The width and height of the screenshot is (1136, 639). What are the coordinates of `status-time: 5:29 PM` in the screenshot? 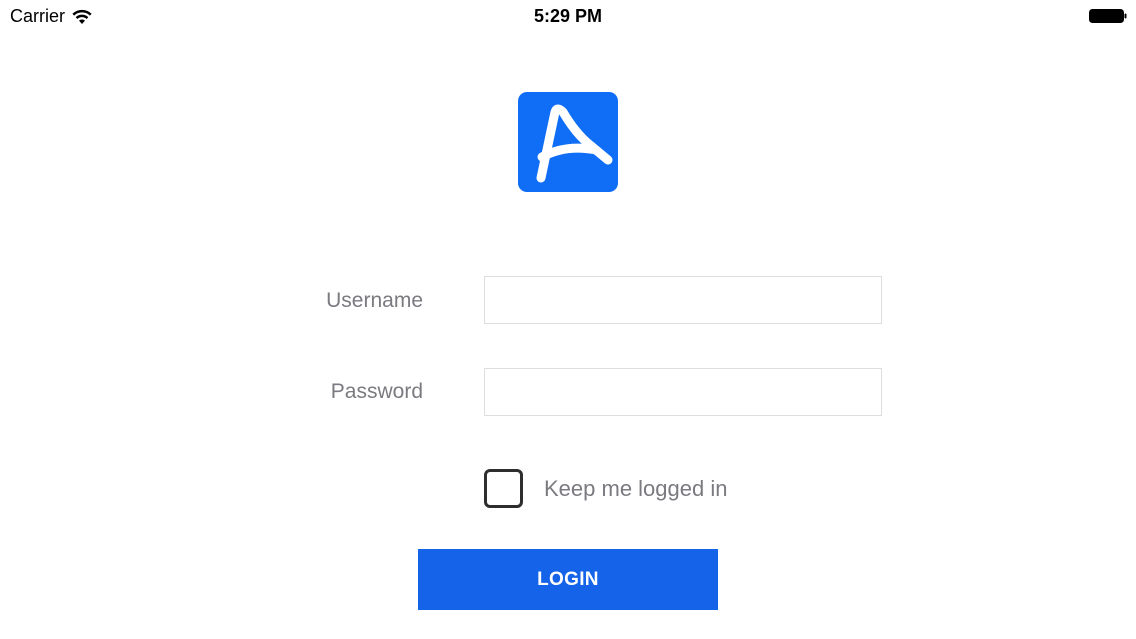 It's located at (568, 16).